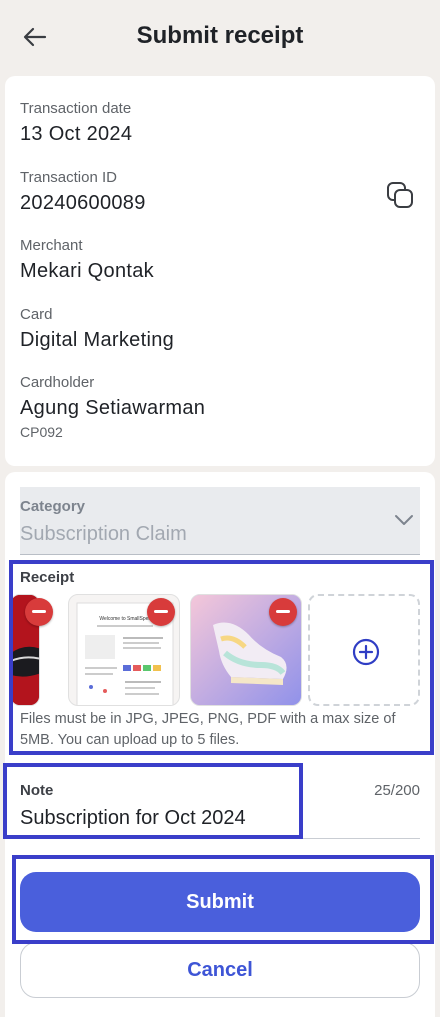 This screenshot has width=440, height=1017. I want to click on plus-circle-icon, so click(366, 652).